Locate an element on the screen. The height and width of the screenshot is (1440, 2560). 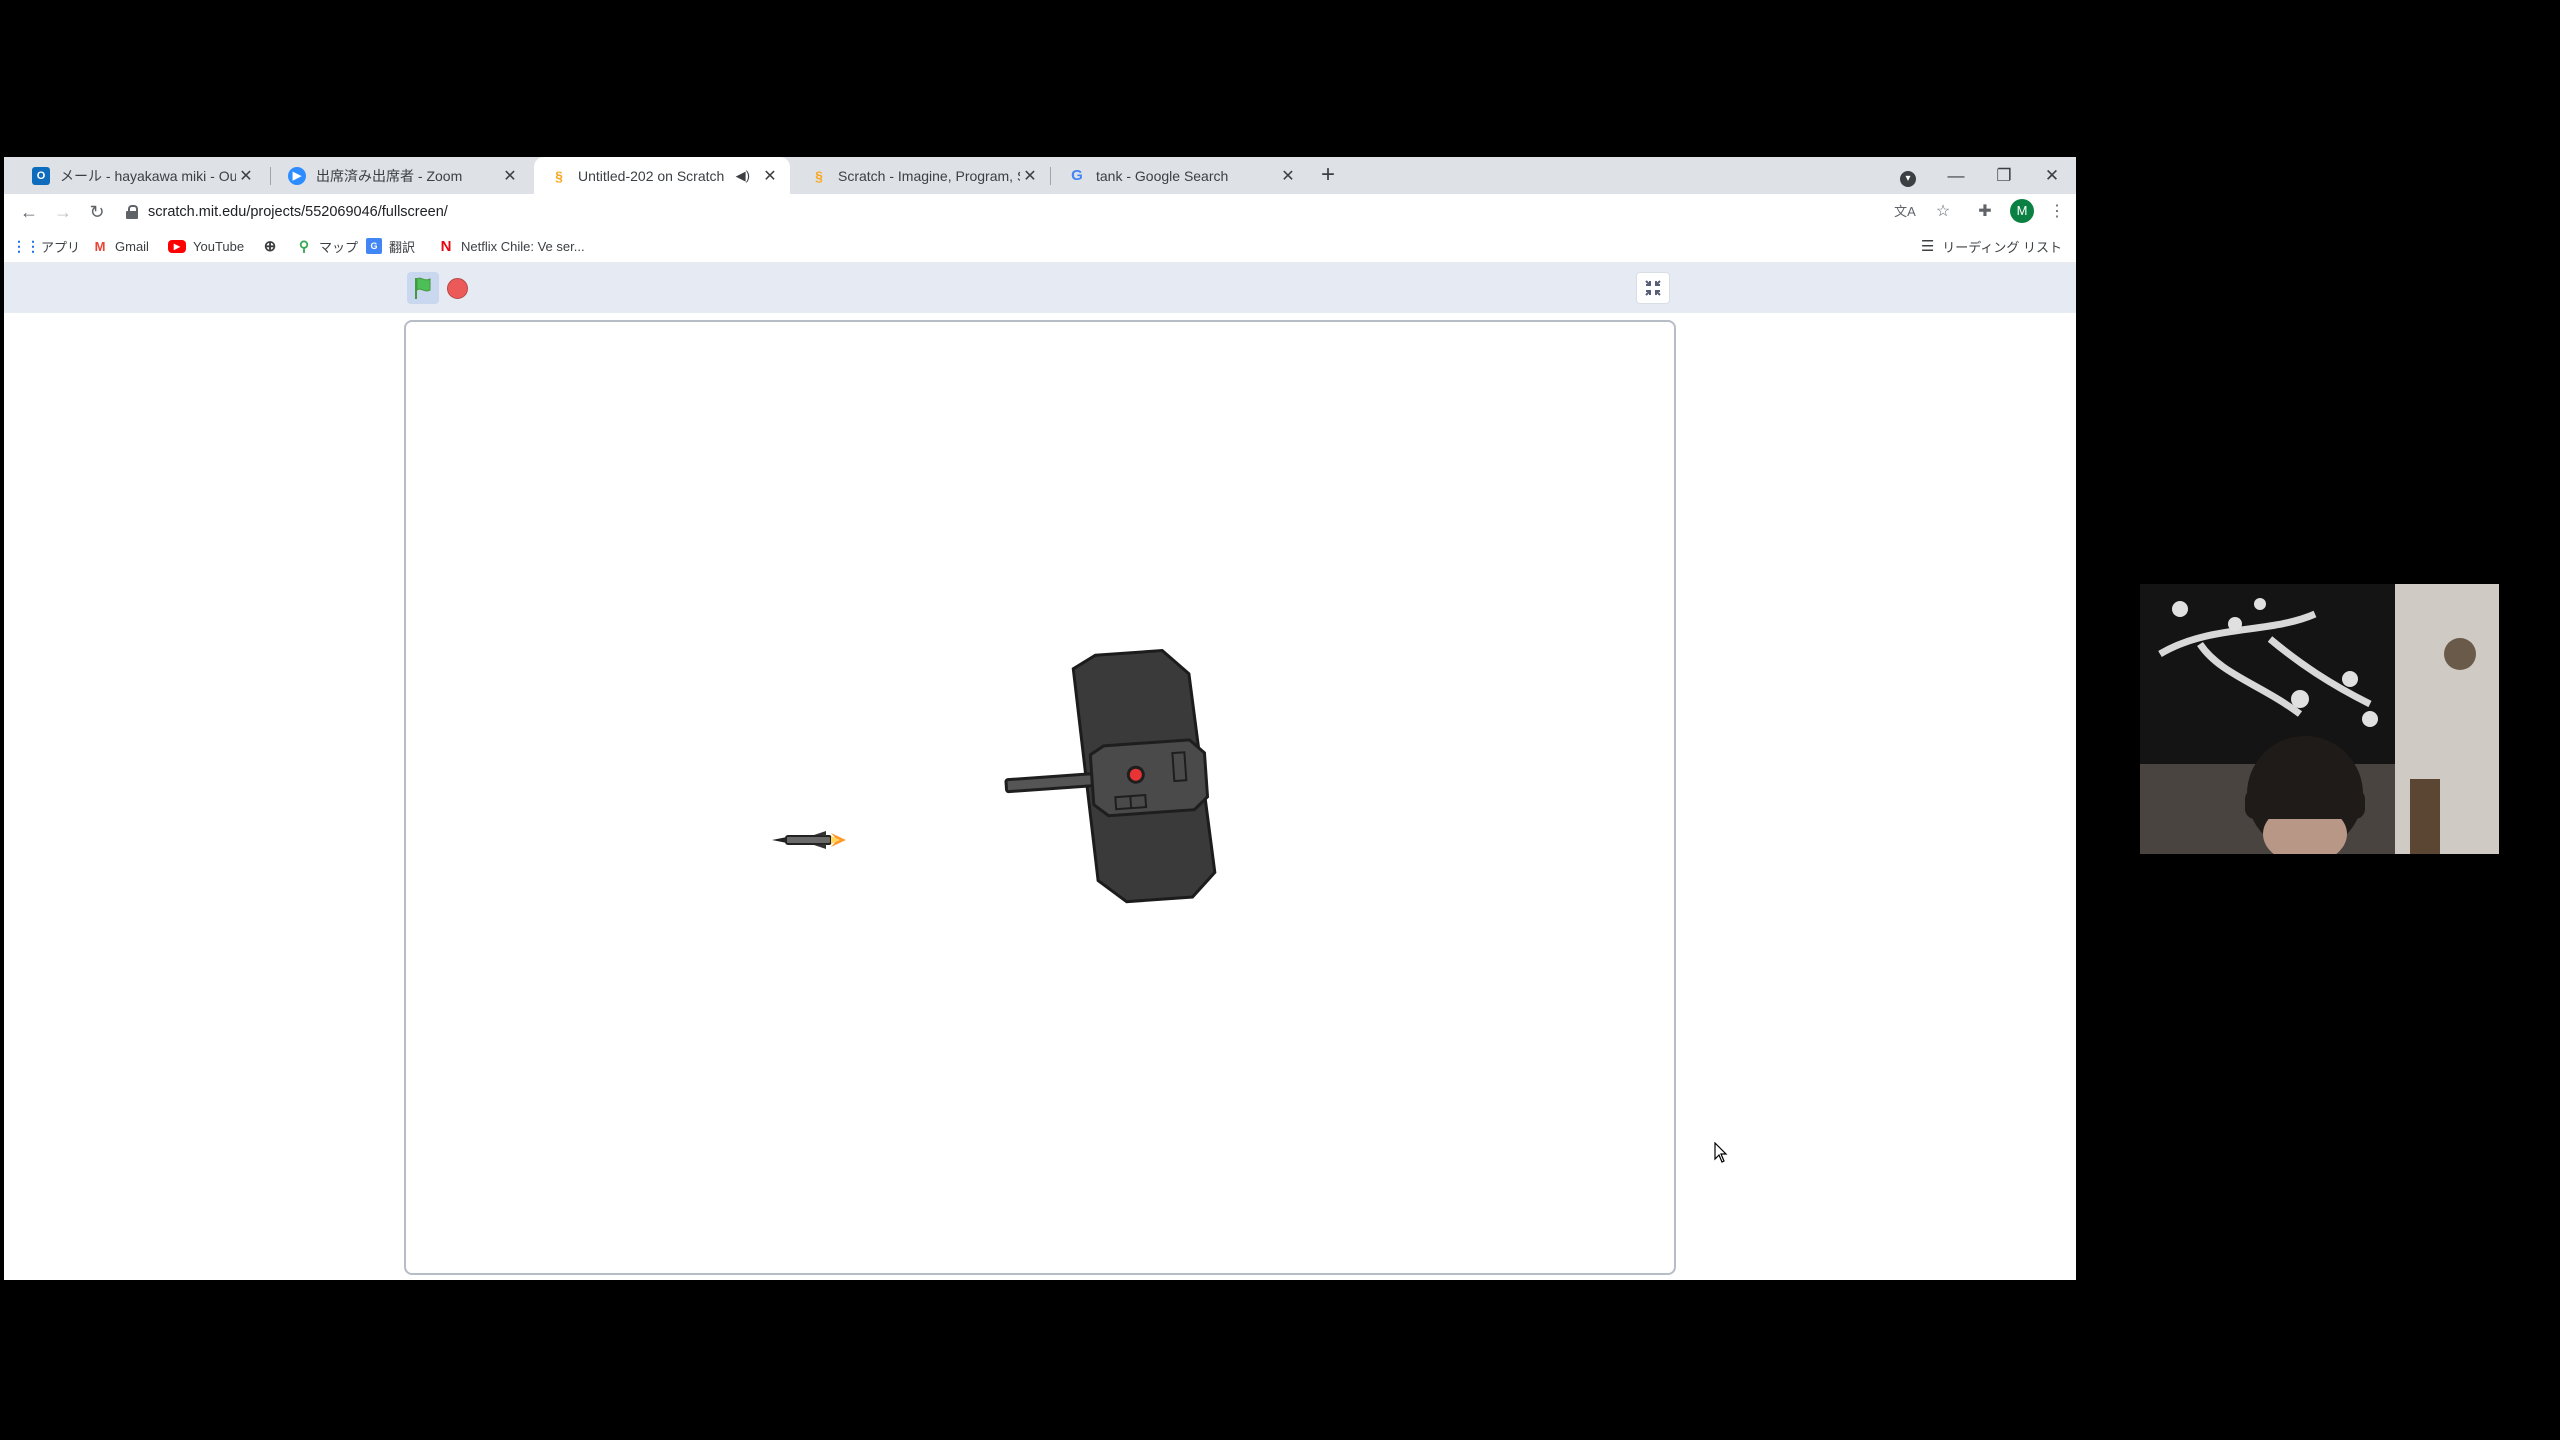
youtube-icon: ▶ is located at coordinates (177, 246).